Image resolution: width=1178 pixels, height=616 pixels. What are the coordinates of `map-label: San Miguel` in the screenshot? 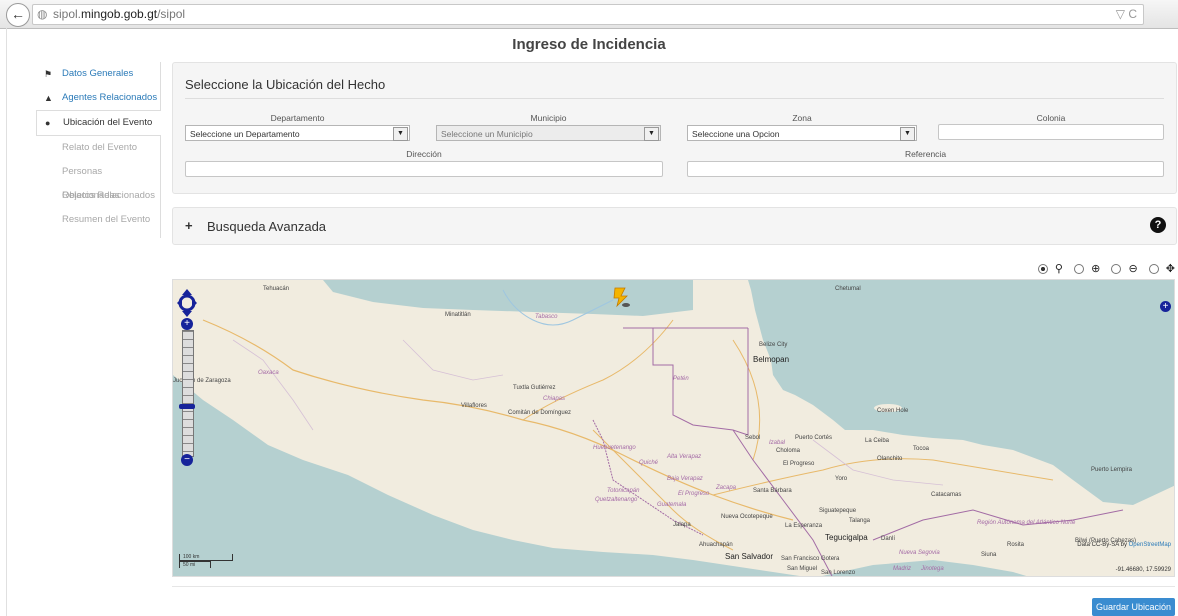 It's located at (802, 569).